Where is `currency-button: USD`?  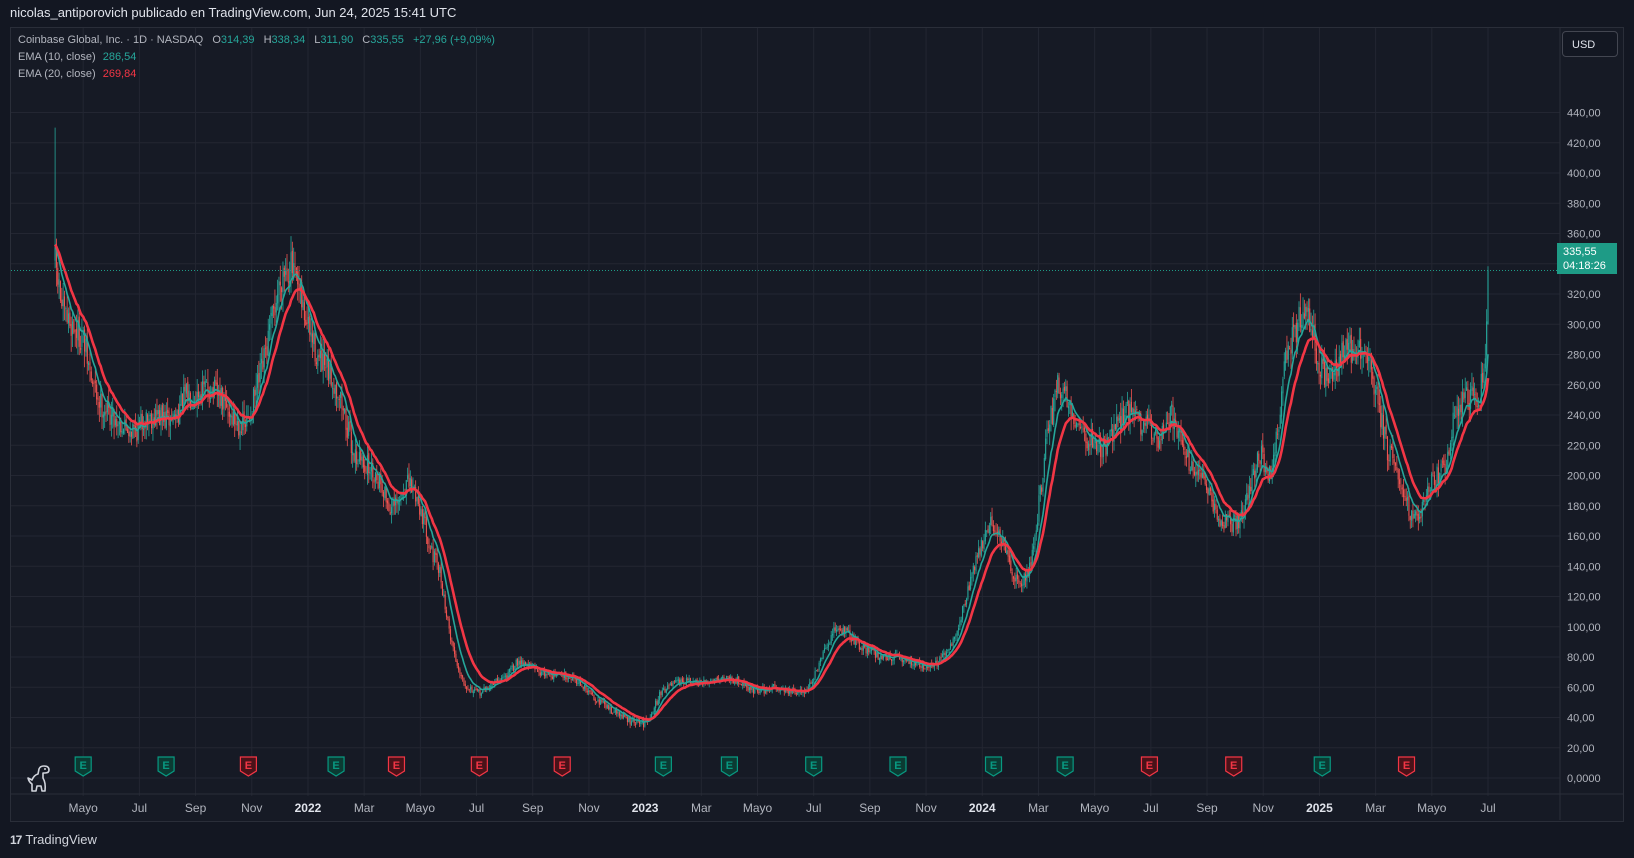
currency-button: USD is located at coordinates (1590, 44).